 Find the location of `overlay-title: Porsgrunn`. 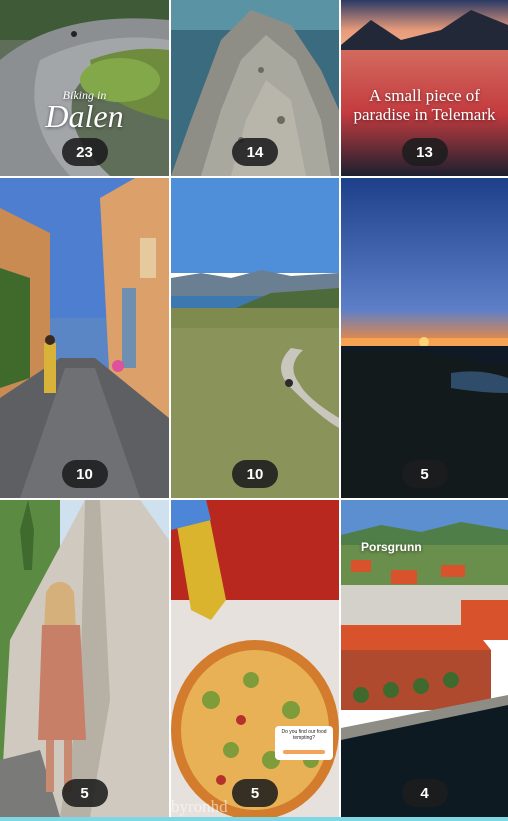

overlay-title: Porsgrunn is located at coordinates (391, 547).